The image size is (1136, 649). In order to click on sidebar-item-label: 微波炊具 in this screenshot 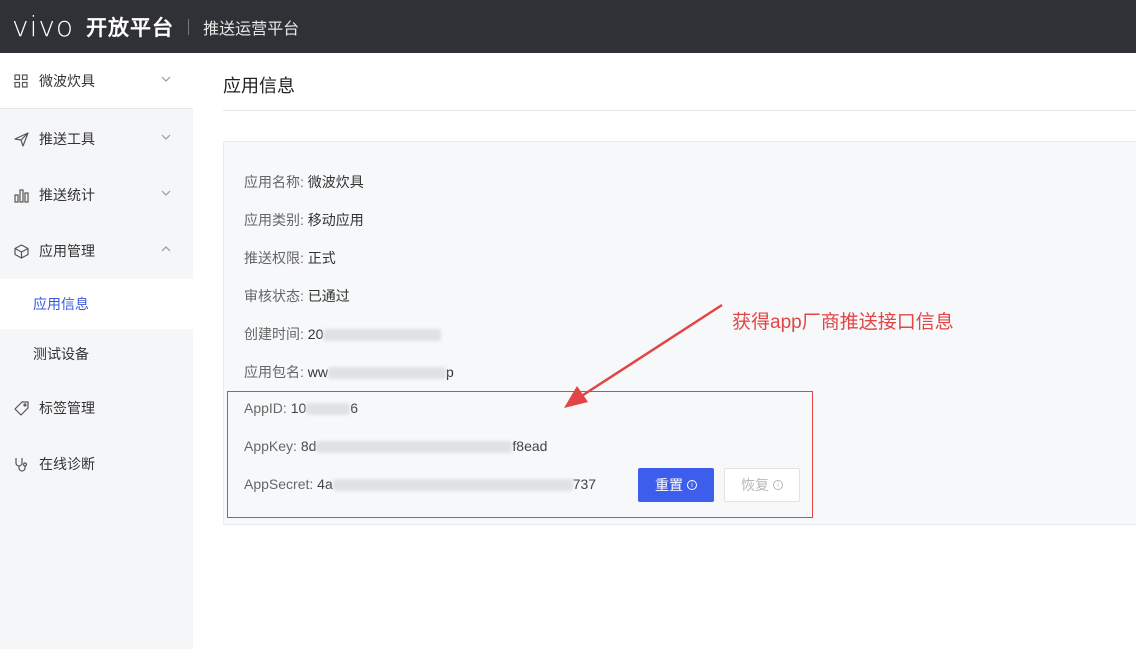, I will do `click(67, 80)`.